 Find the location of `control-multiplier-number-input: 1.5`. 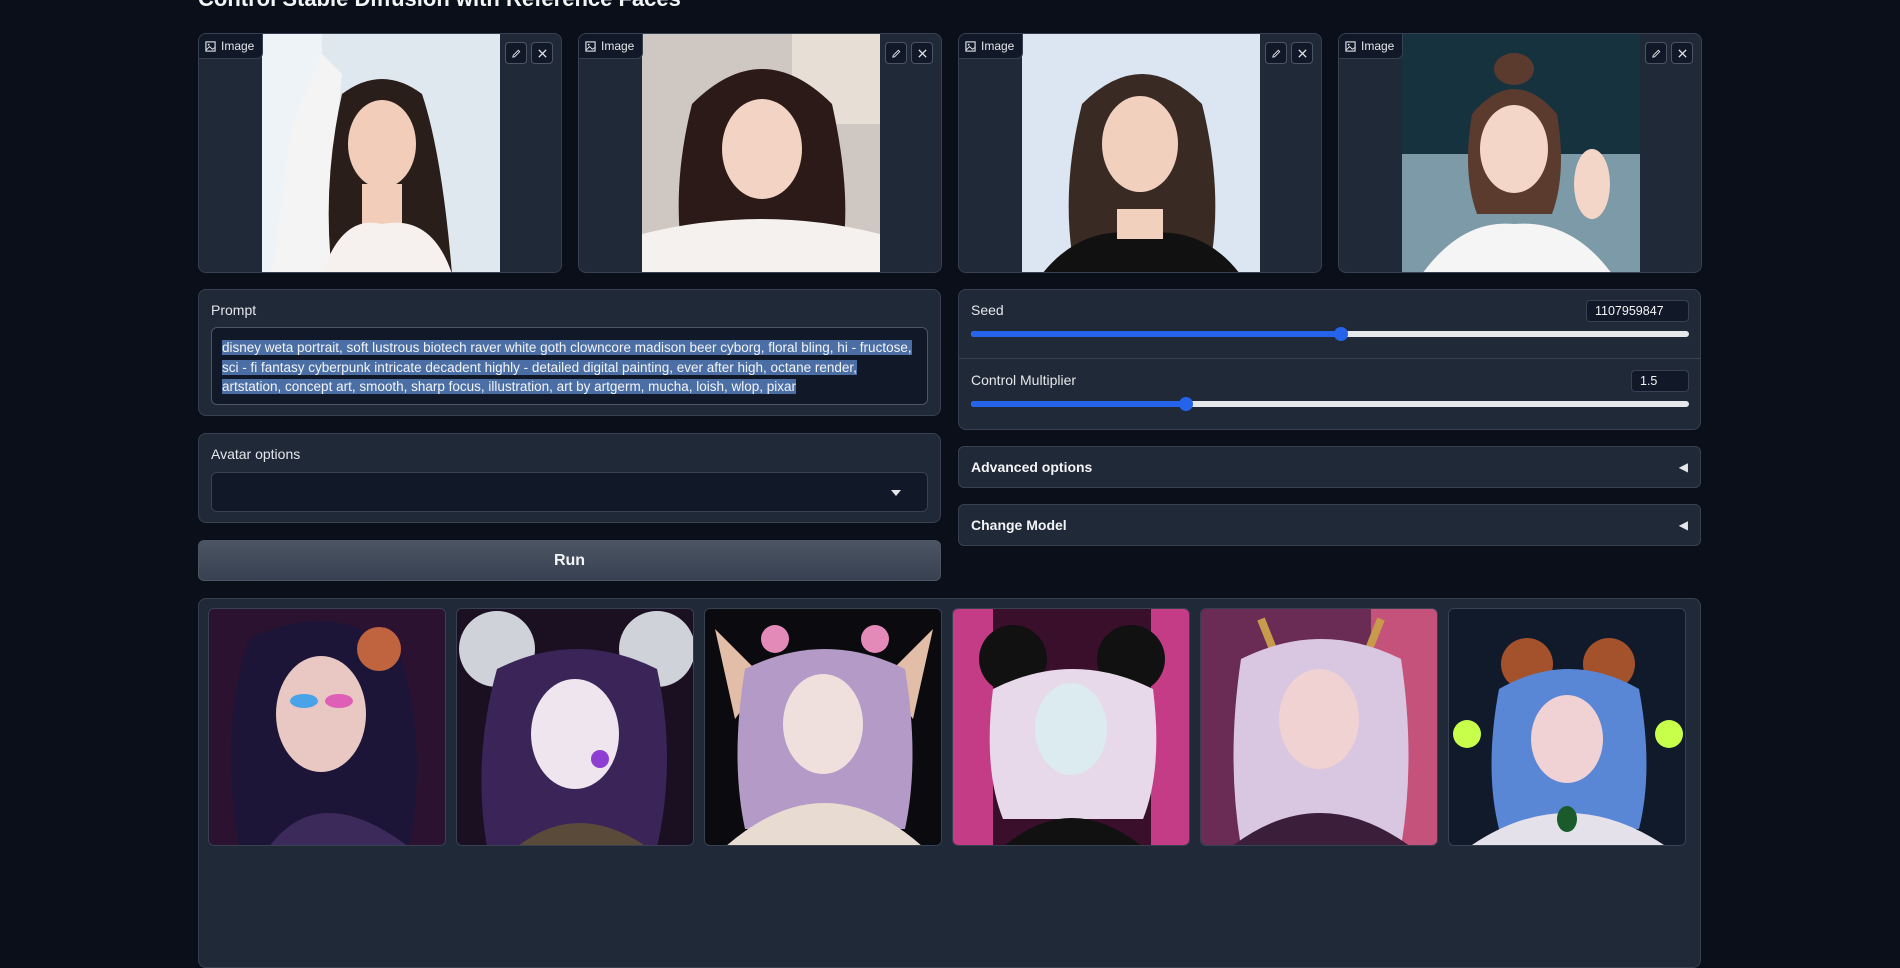

control-multiplier-number-input: 1.5 is located at coordinates (1660, 381).